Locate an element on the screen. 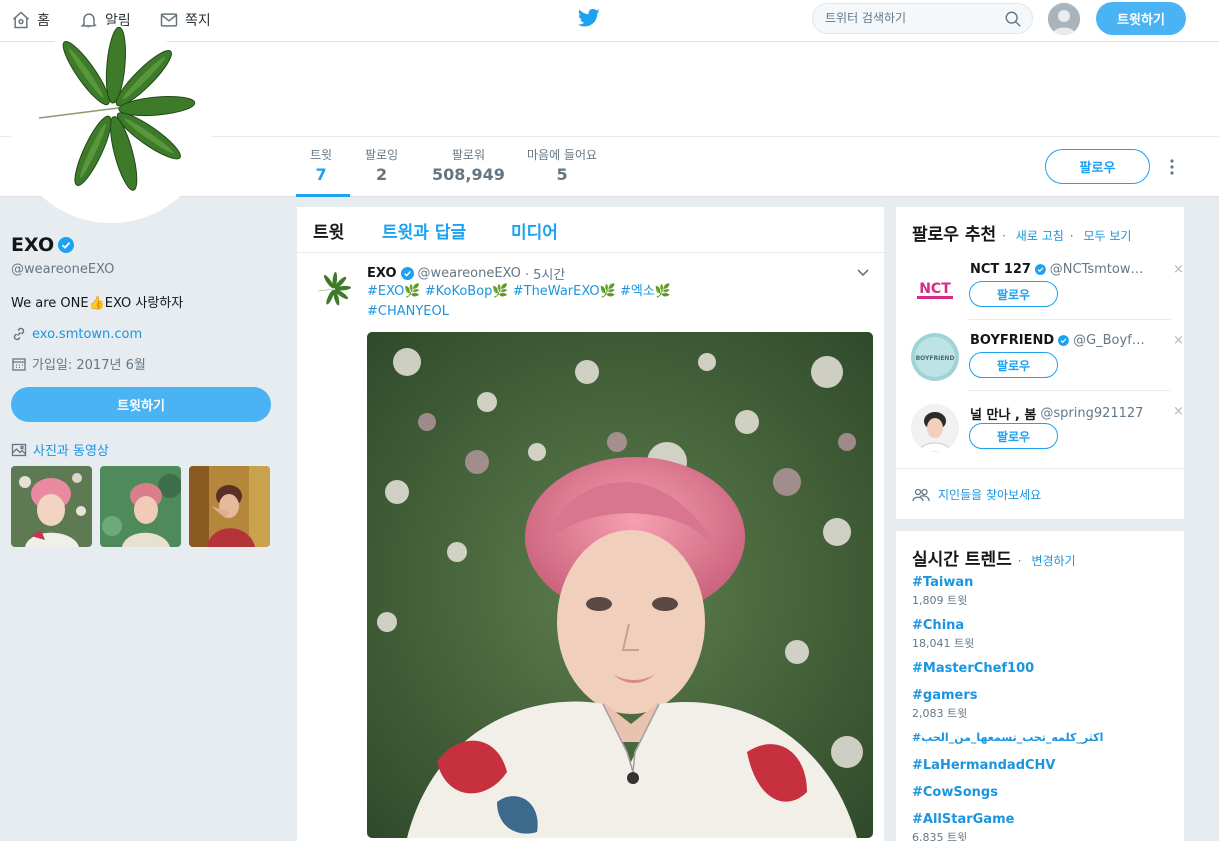 Image resolution: width=1219 pixels, height=841 pixels. trend-count: 18,041 트윗 is located at coordinates (943, 643).